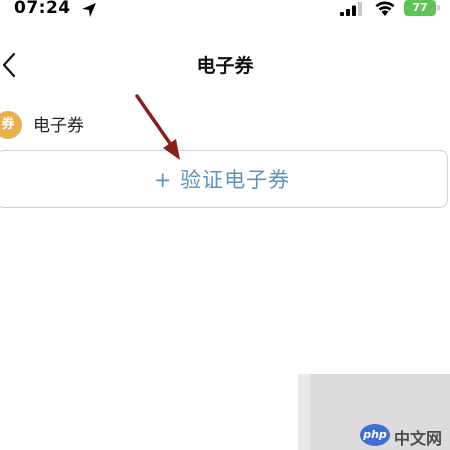 The width and height of the screenshot is (450, 450). I want to click on status-bar: 07:24 77, so click(225, 10).